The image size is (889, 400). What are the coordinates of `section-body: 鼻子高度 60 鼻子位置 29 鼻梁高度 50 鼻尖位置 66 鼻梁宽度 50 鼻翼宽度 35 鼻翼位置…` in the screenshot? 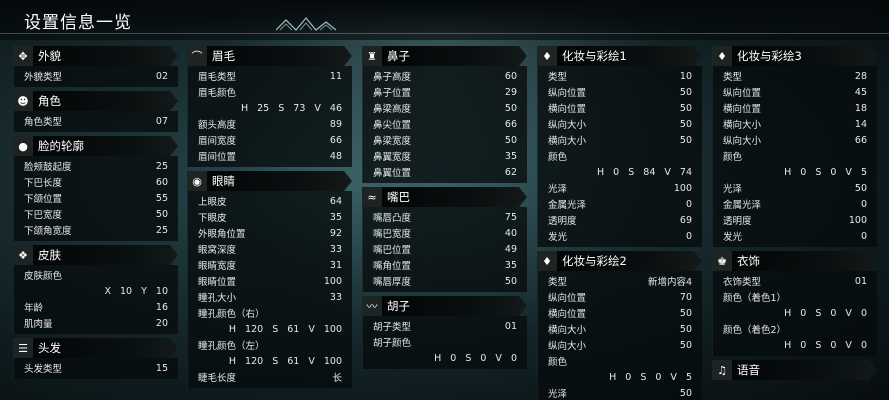 It's located at (444, 124).